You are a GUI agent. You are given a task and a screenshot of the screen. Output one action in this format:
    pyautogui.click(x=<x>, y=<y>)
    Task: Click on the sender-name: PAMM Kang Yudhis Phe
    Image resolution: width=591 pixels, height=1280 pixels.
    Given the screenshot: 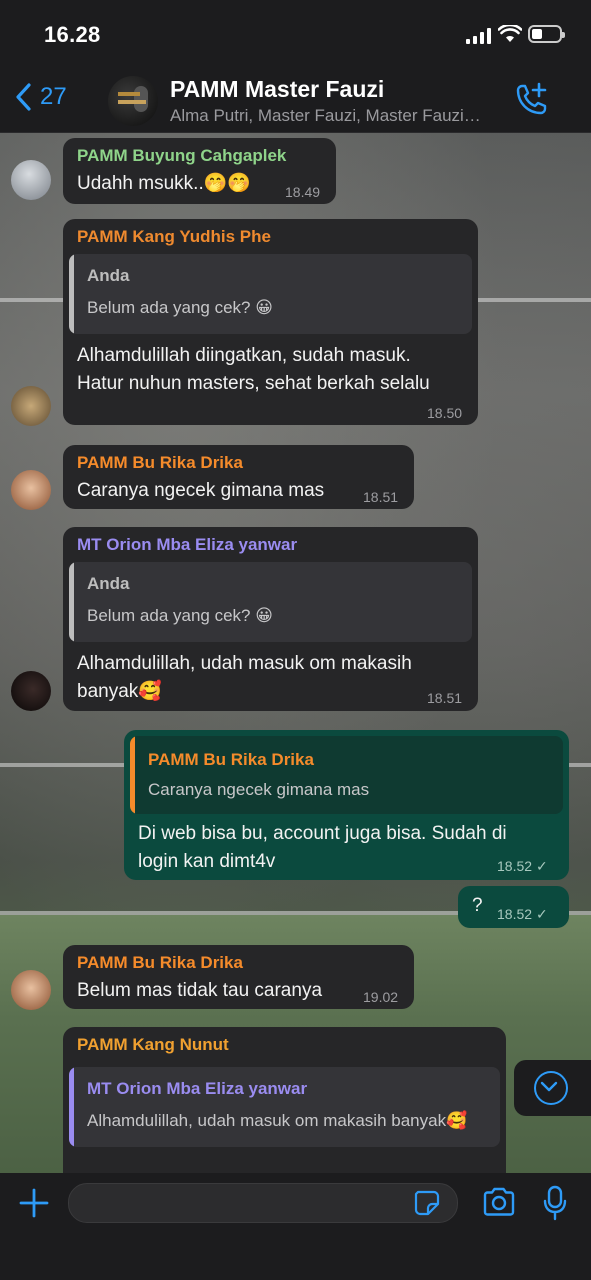 What is the action you would take?
    pyautogui.click(x=174, y=236)
    